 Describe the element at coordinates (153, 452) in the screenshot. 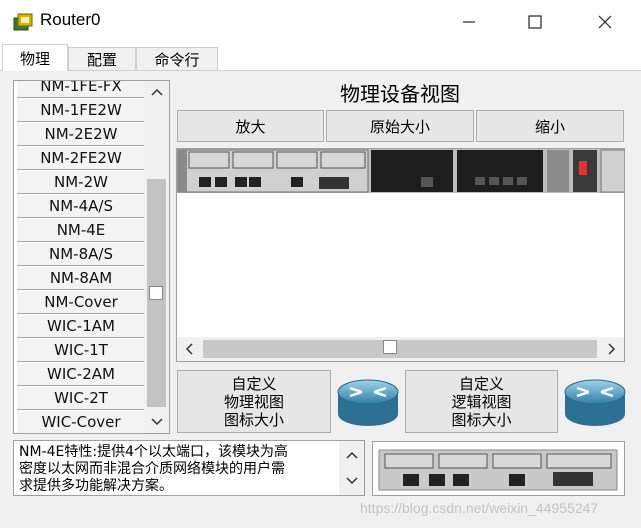

I see `description-line-1: NM-4E特性:提供4个以太端口，该模块为高` at that location.